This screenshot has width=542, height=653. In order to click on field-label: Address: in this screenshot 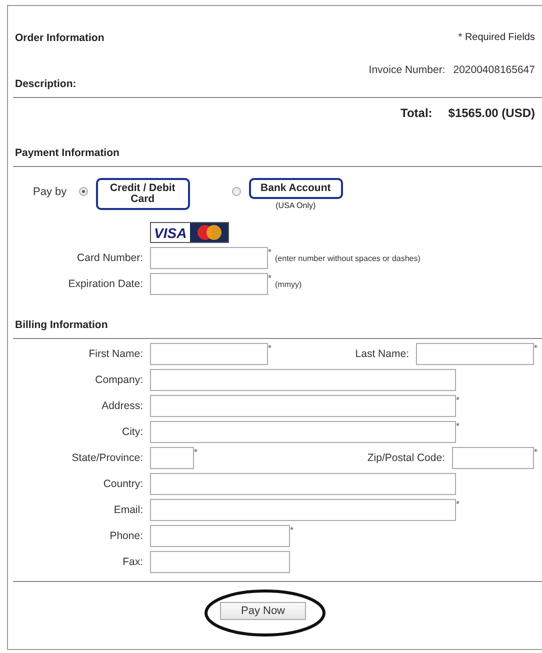, I will do `click(121, 406)`.